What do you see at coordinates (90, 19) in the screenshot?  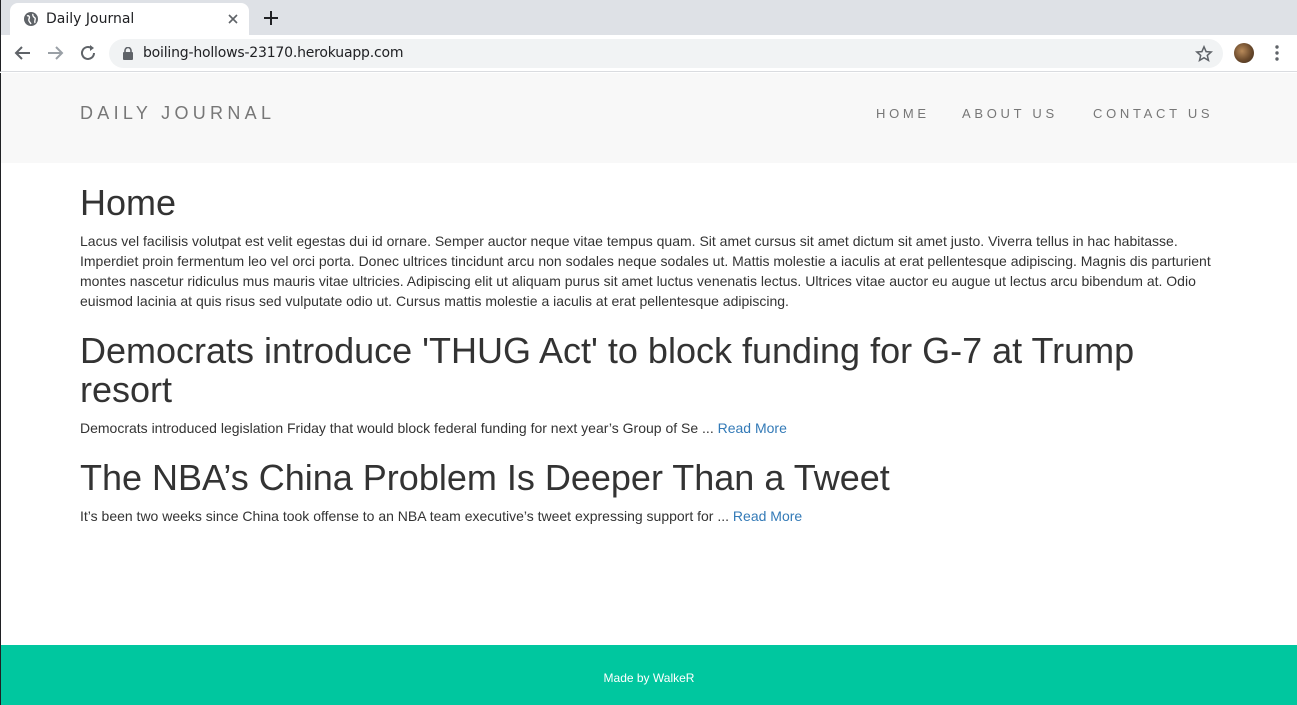 I see `tab-title: Daily Journal` at bounding box center [90, 19].